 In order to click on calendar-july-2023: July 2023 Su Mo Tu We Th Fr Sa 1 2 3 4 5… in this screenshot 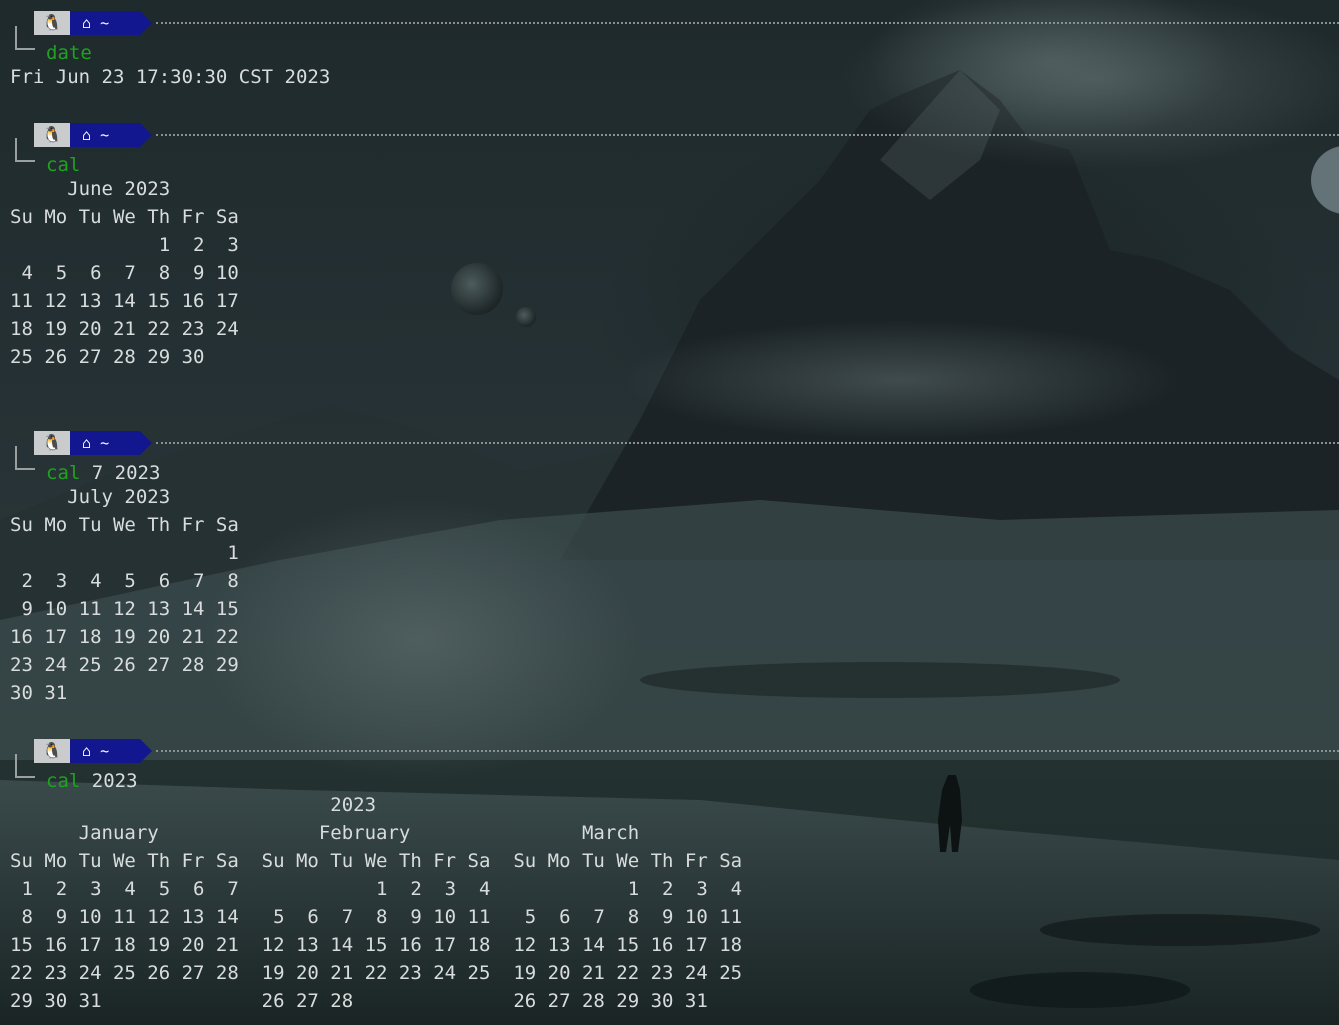, I will do `click(124, 595)`.